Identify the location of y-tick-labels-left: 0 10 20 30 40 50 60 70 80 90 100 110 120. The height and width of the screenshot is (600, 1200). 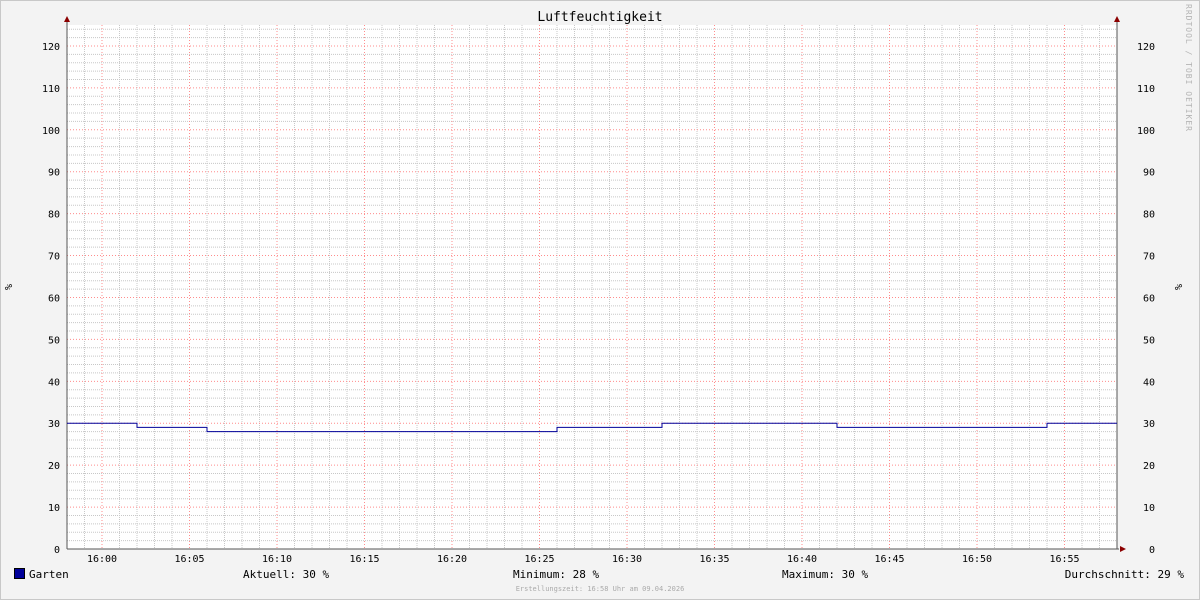
(51, 299).